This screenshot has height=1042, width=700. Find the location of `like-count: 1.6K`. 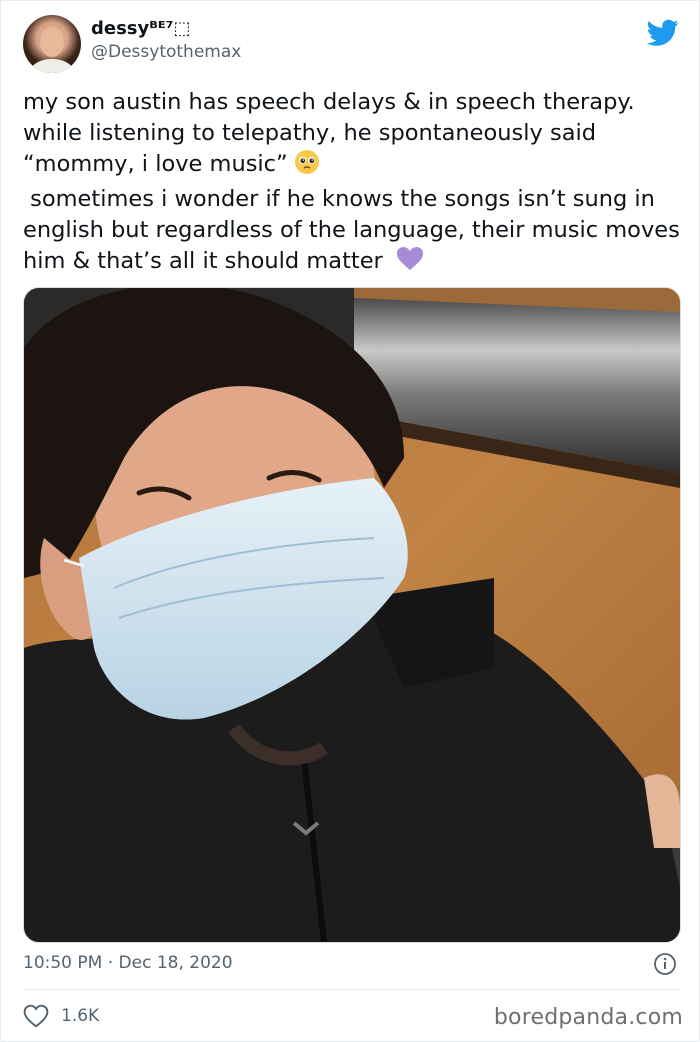

like-count: 1.6K is located at coordinates (80, 1016).